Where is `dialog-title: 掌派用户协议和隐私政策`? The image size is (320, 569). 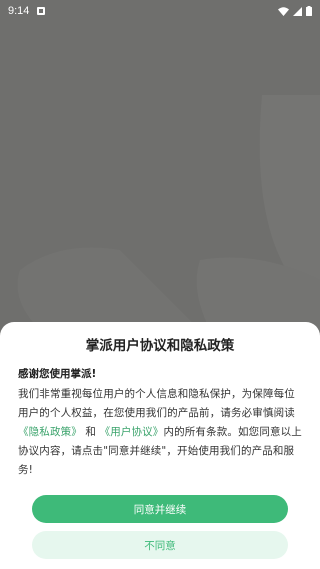 dialog-title: 掌派用户协议和隐私政策 is located at coordinates (160, 346).